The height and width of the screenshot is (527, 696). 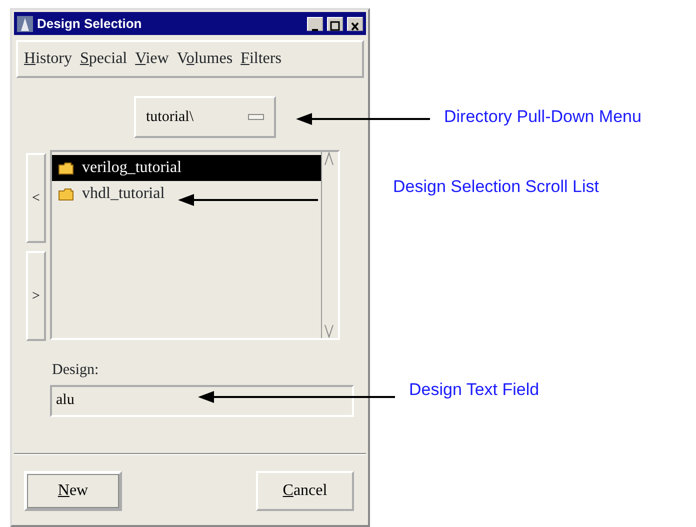 I want to click on directory-dropdown: tutorial\, so click(x=205, y=117).